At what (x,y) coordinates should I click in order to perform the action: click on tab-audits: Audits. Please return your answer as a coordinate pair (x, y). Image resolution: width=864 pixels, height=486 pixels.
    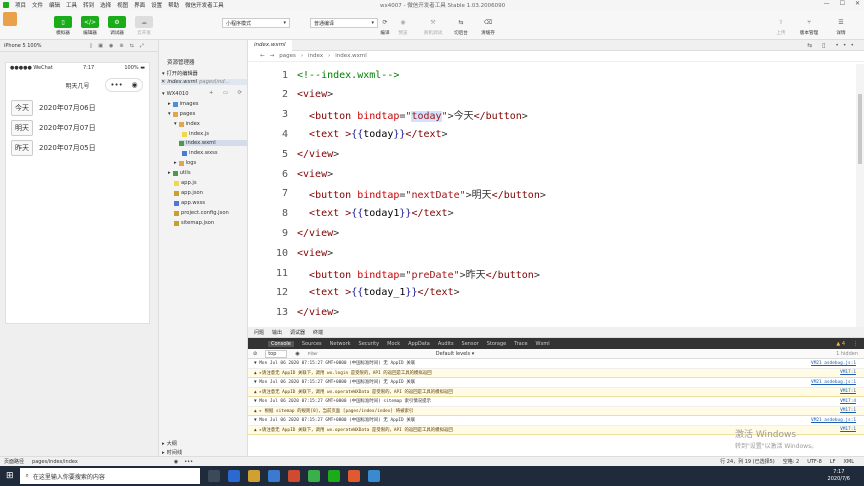
    Looking at the image, I should click on (446, 344).